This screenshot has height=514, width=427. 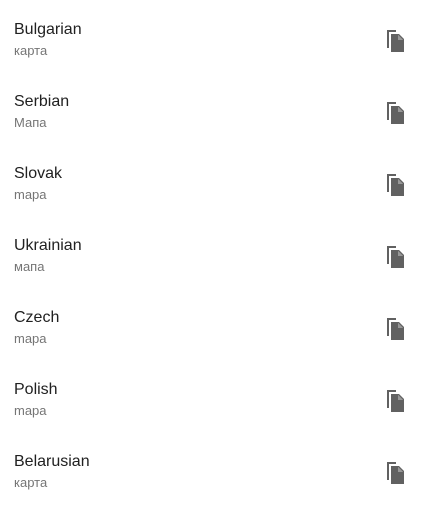 I want to click on list-item: Belarusian карта, so click(x=213, y=468).